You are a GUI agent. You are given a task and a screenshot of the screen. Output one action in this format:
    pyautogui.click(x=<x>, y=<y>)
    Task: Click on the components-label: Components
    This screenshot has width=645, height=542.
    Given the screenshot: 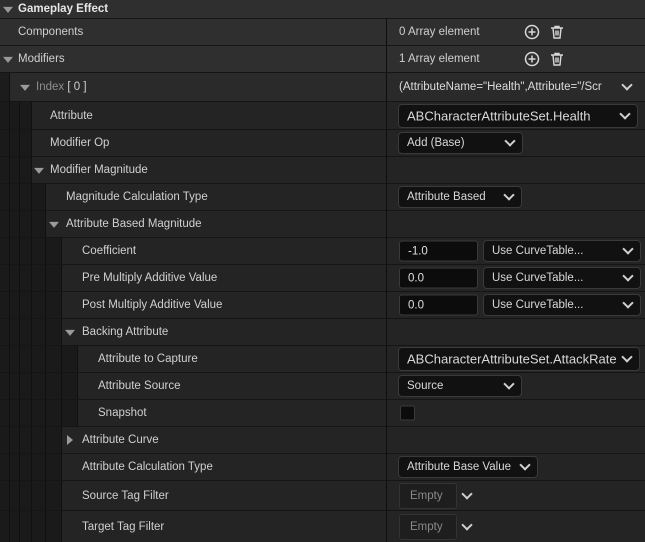 What is the action you would take?
    pyautogui.click(x=51, y=32)
    